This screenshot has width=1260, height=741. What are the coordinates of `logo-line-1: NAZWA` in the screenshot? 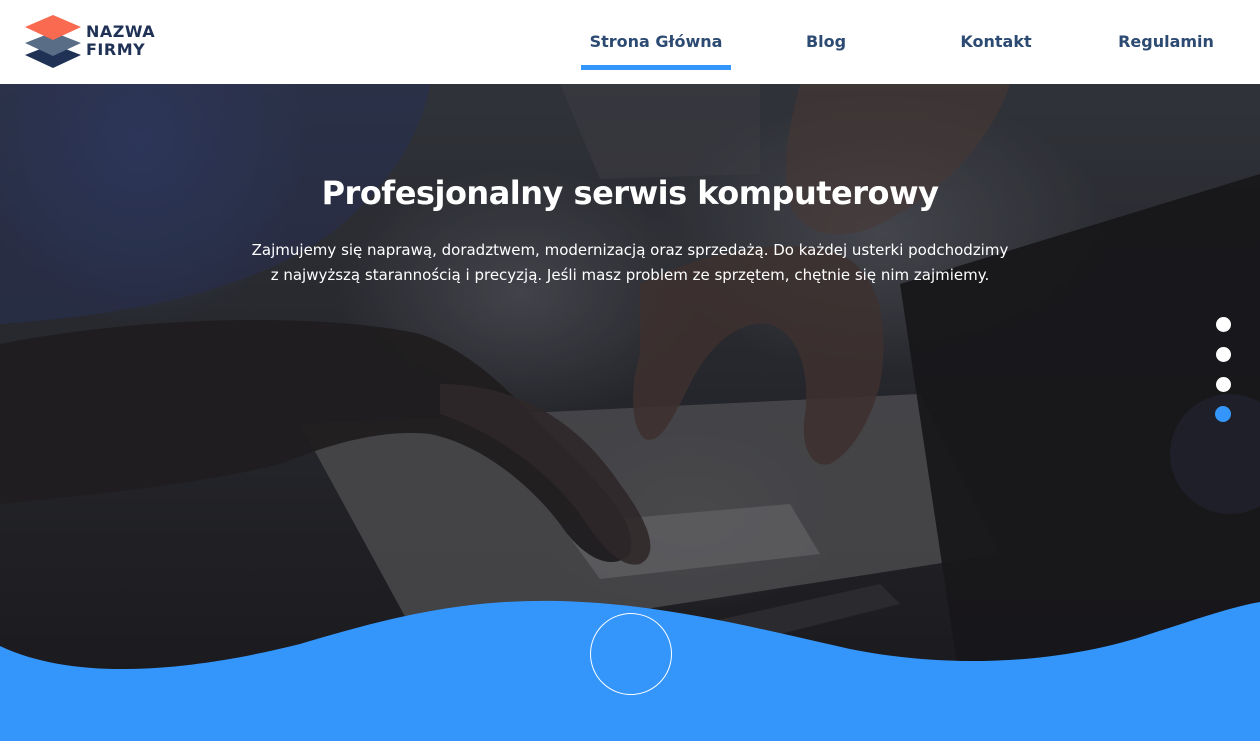 It's located at (121, 31).